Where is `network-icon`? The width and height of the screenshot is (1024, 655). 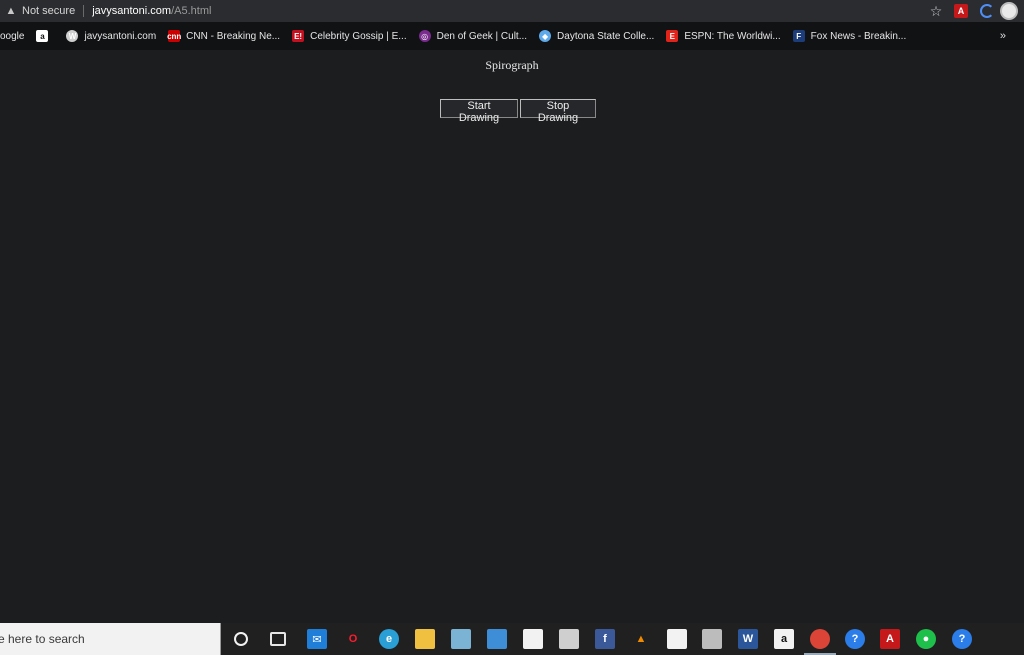 network-icon is located at coordinates (712, 639).